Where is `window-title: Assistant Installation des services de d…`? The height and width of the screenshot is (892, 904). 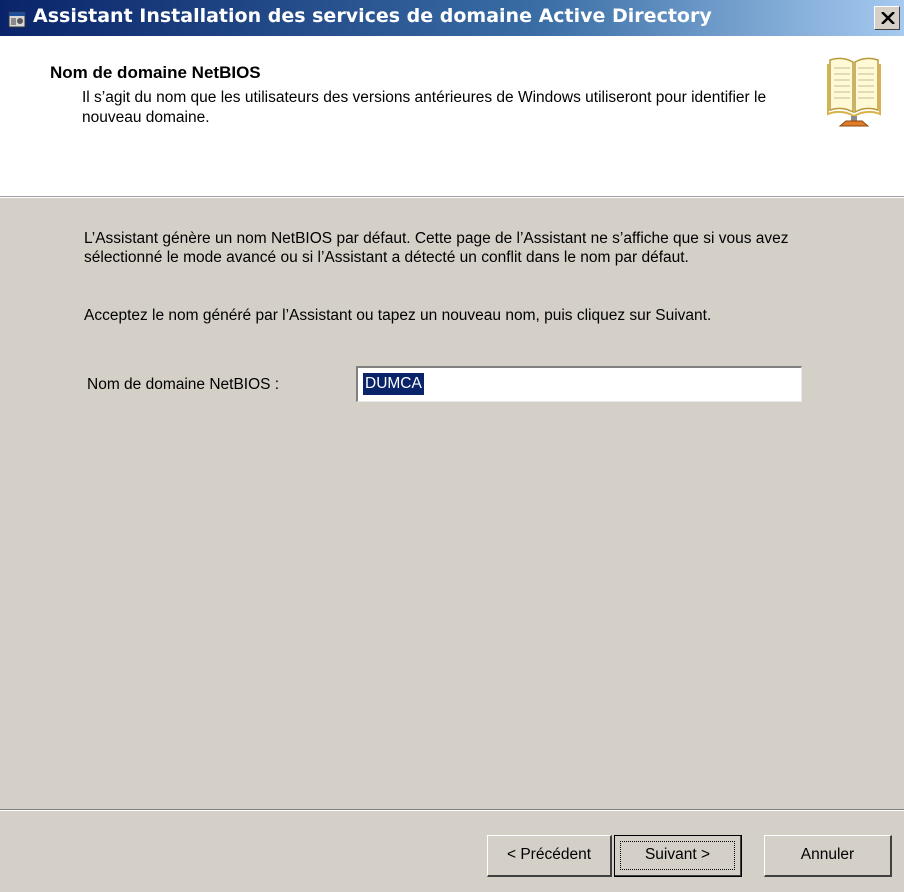 window-title: Assistant Installation des services de d… is located at coordinates (372, 16).